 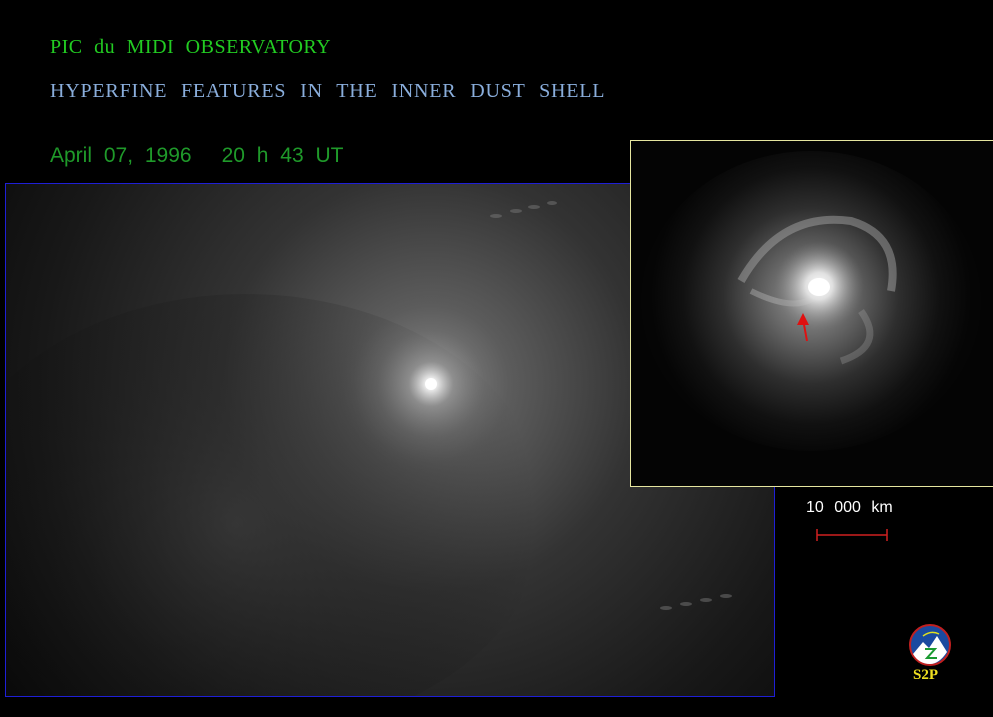 What do you see at coordinates (197, 156) in the screenshot?
I see `observation-datetime: April 07, 1996 20 h 43 UT` at bounding box center [197, 156].